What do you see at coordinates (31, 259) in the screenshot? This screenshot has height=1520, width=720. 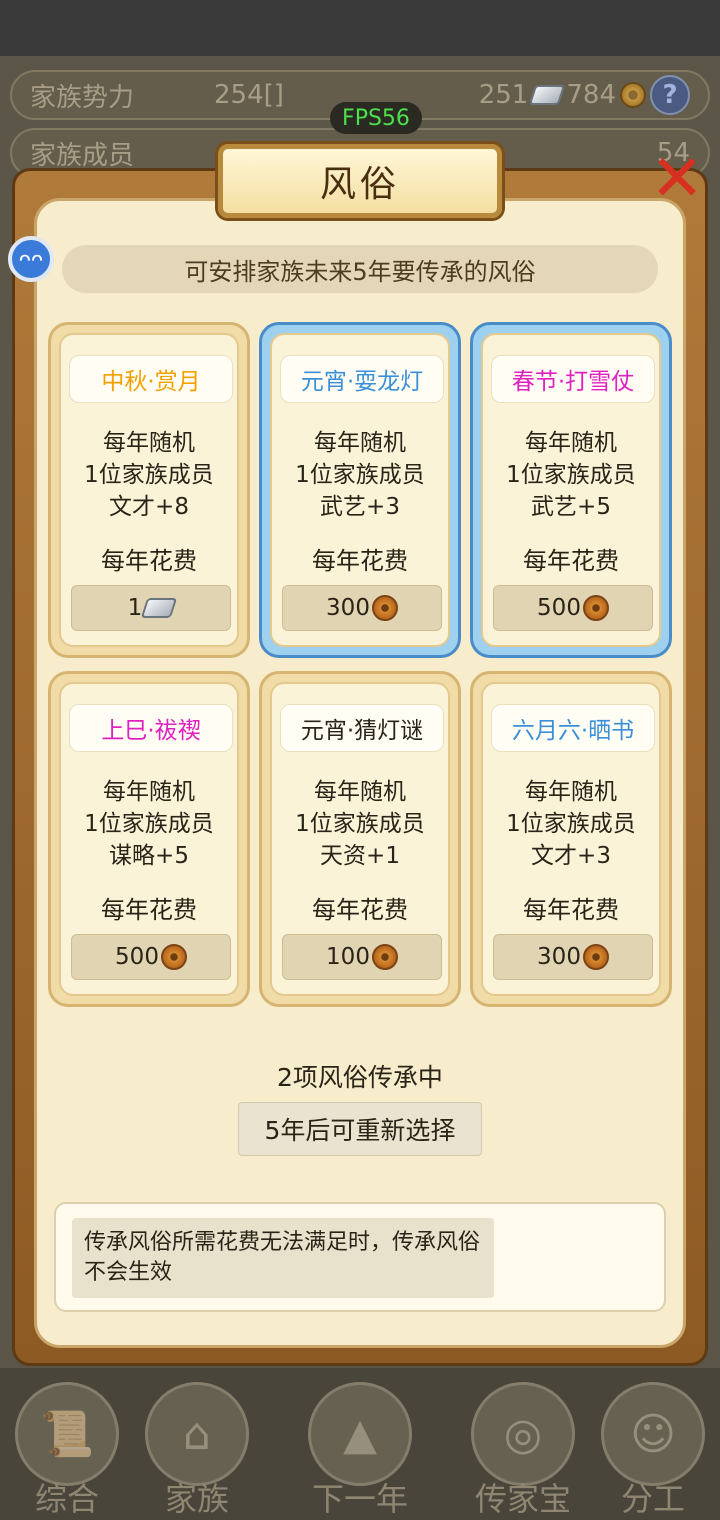 I see `chat-bubble-icon: ᴖᴖ` at bounding box center [31, 259].